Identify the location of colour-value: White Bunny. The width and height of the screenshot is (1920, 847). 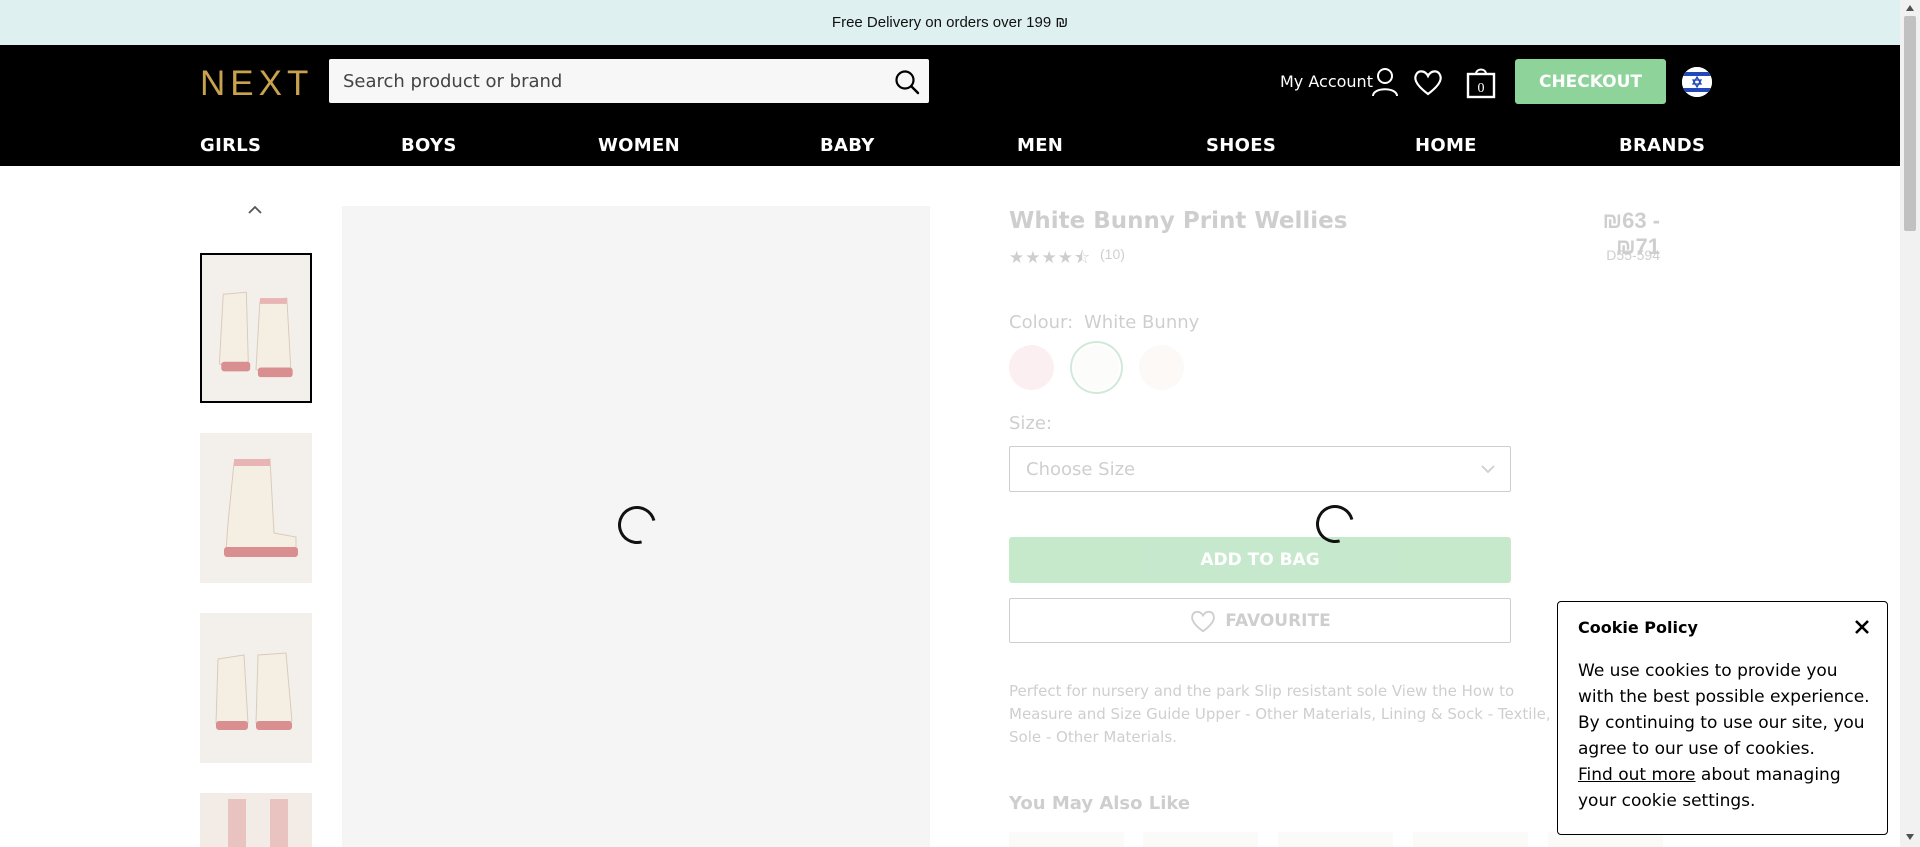
(1142, 322).